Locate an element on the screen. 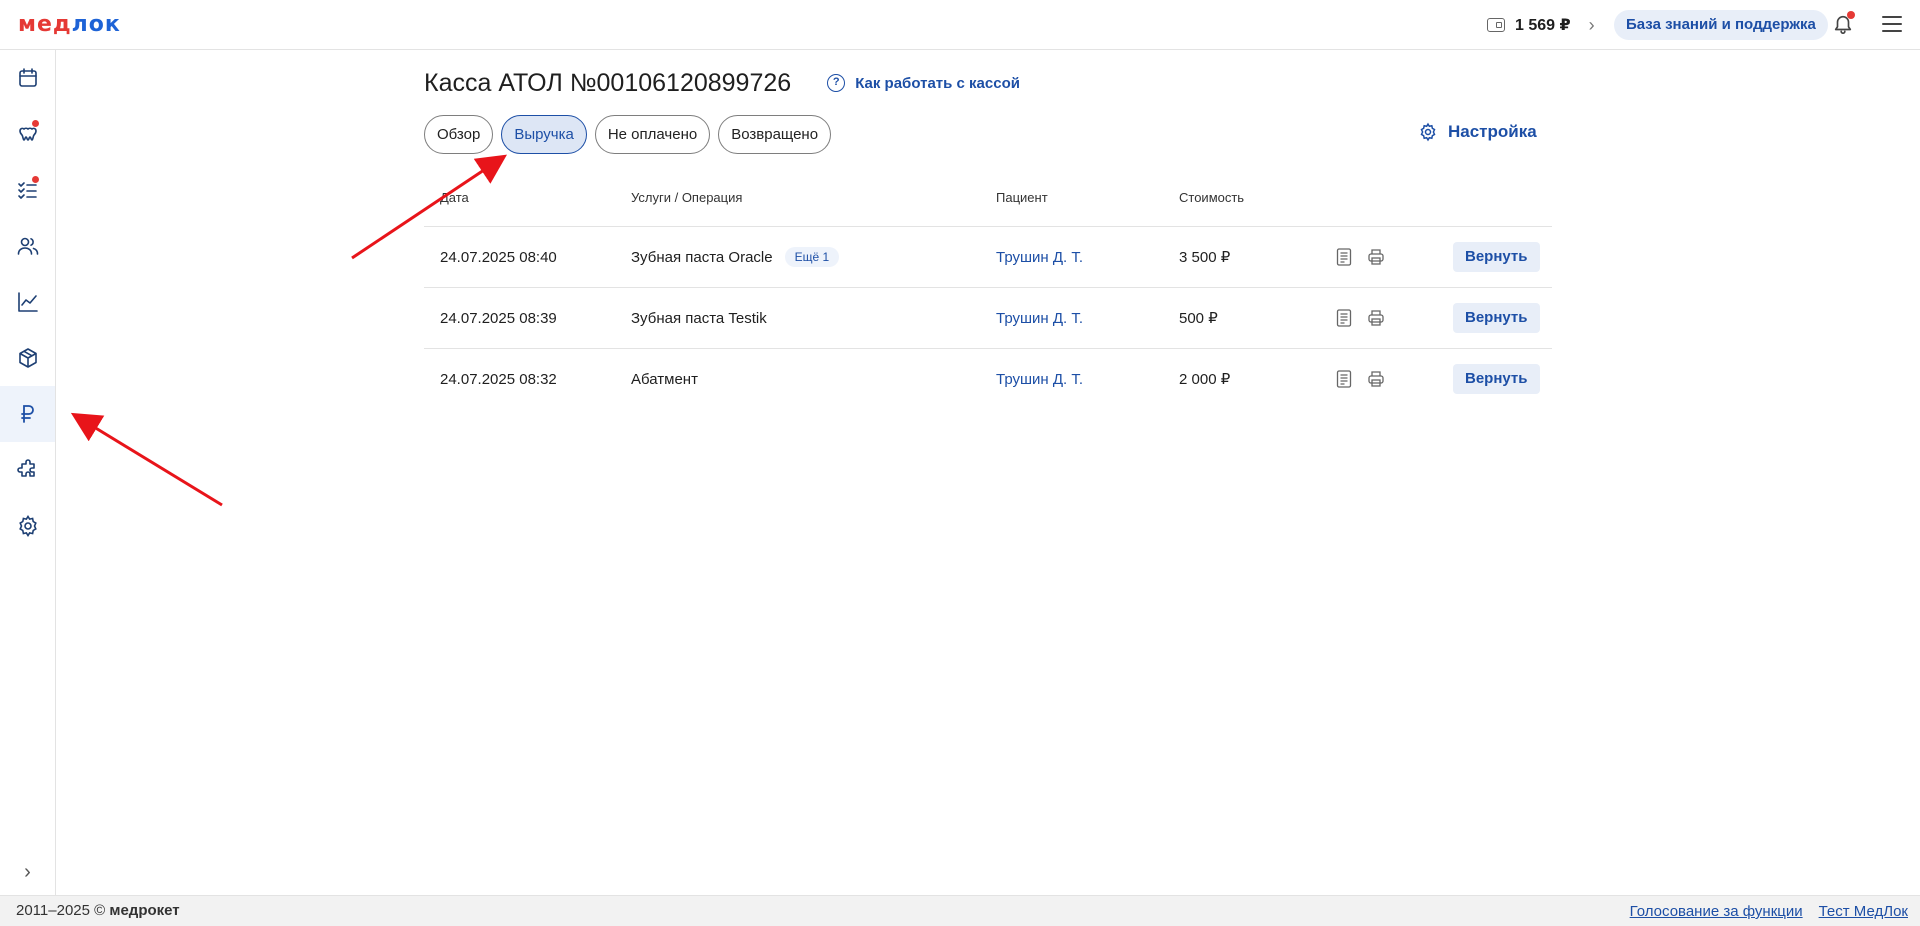 The width and height of the screenshot is (1920, 926). sidebar-item-cashbox is located at coordinates (27, 414).